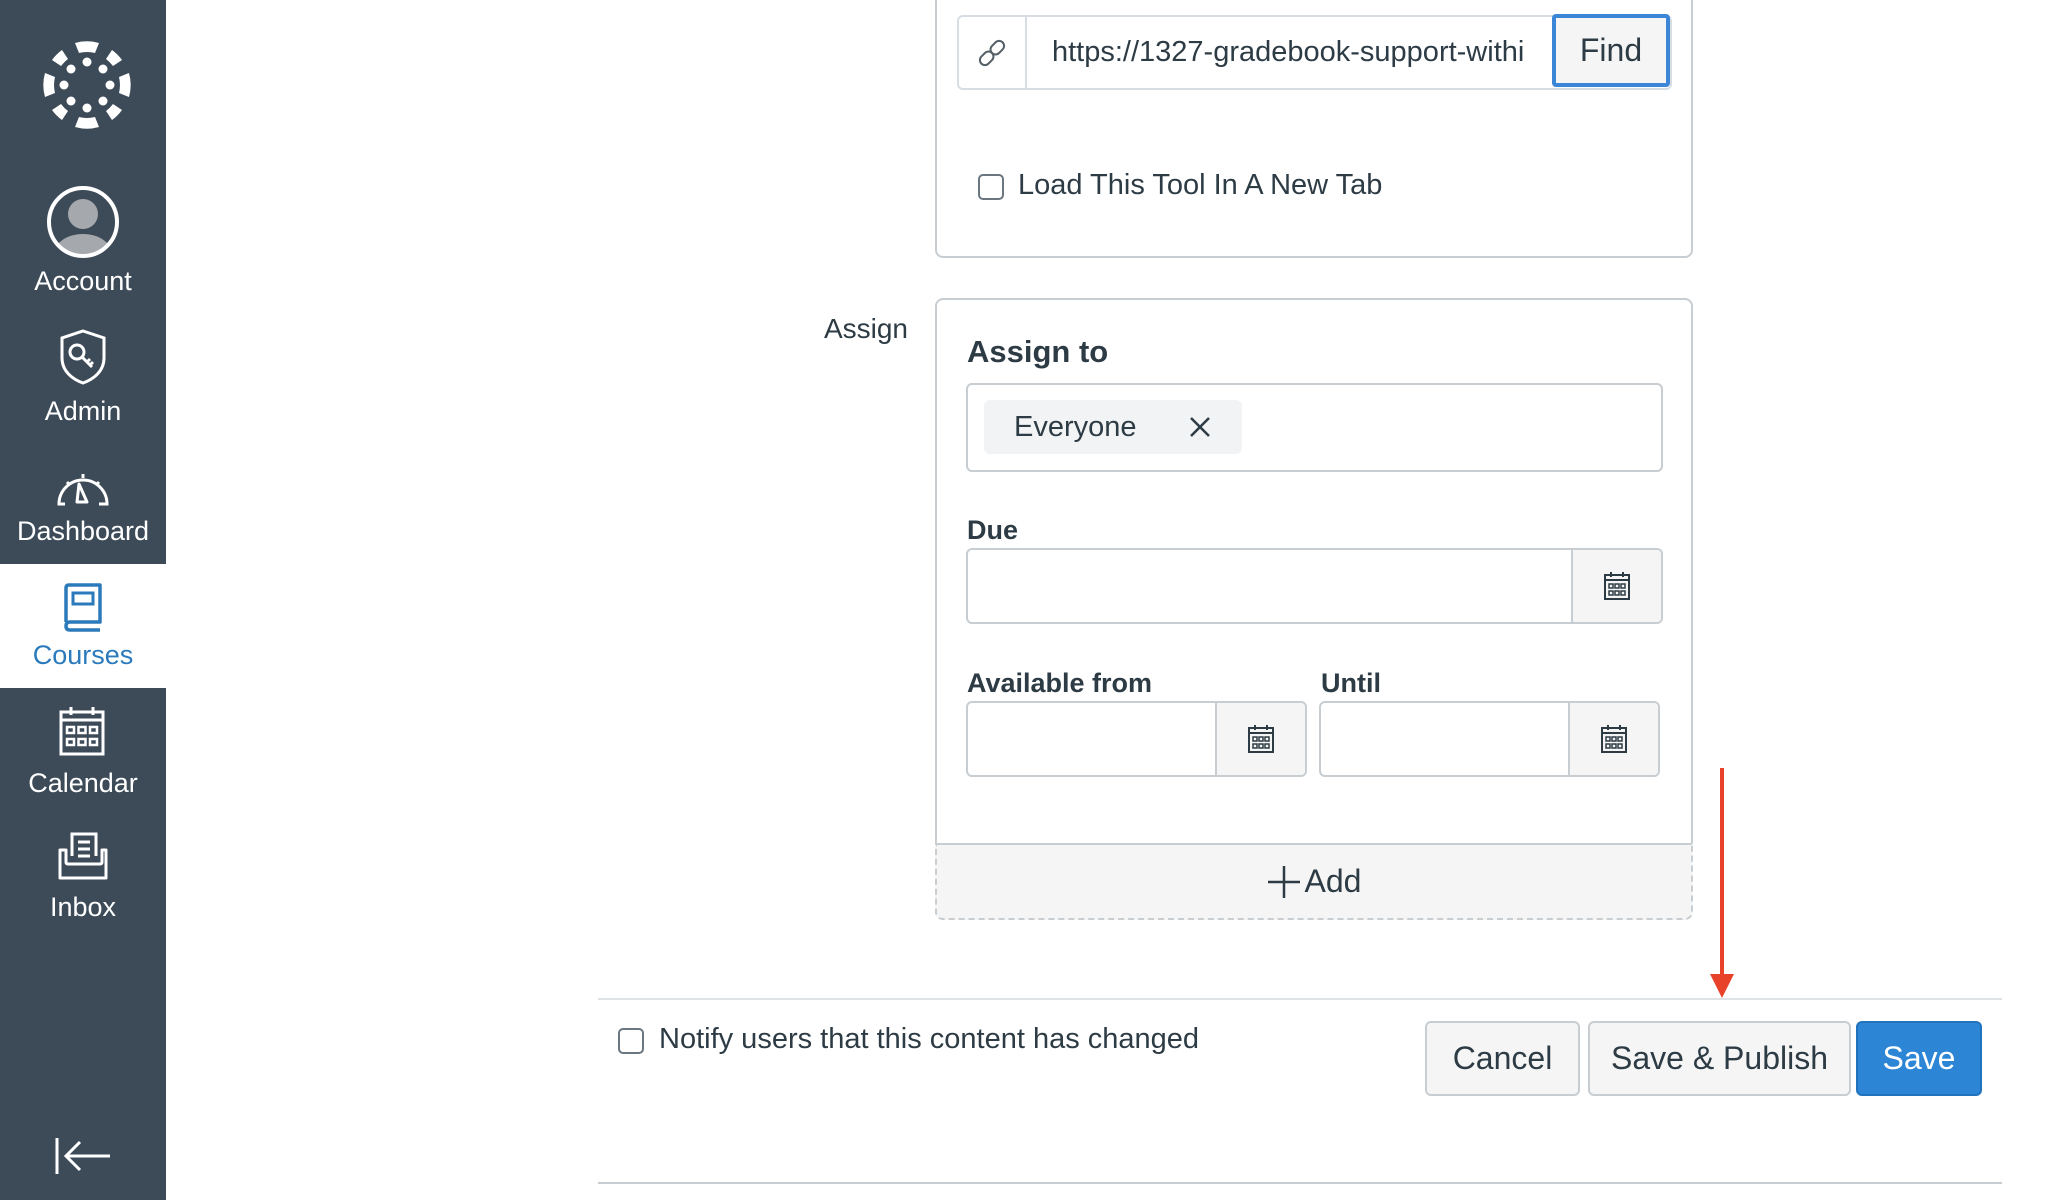 The width and height of the screenshot is (2048, 1200). I want to click on nav-label-calendar: Calendar, so click(83, 783).